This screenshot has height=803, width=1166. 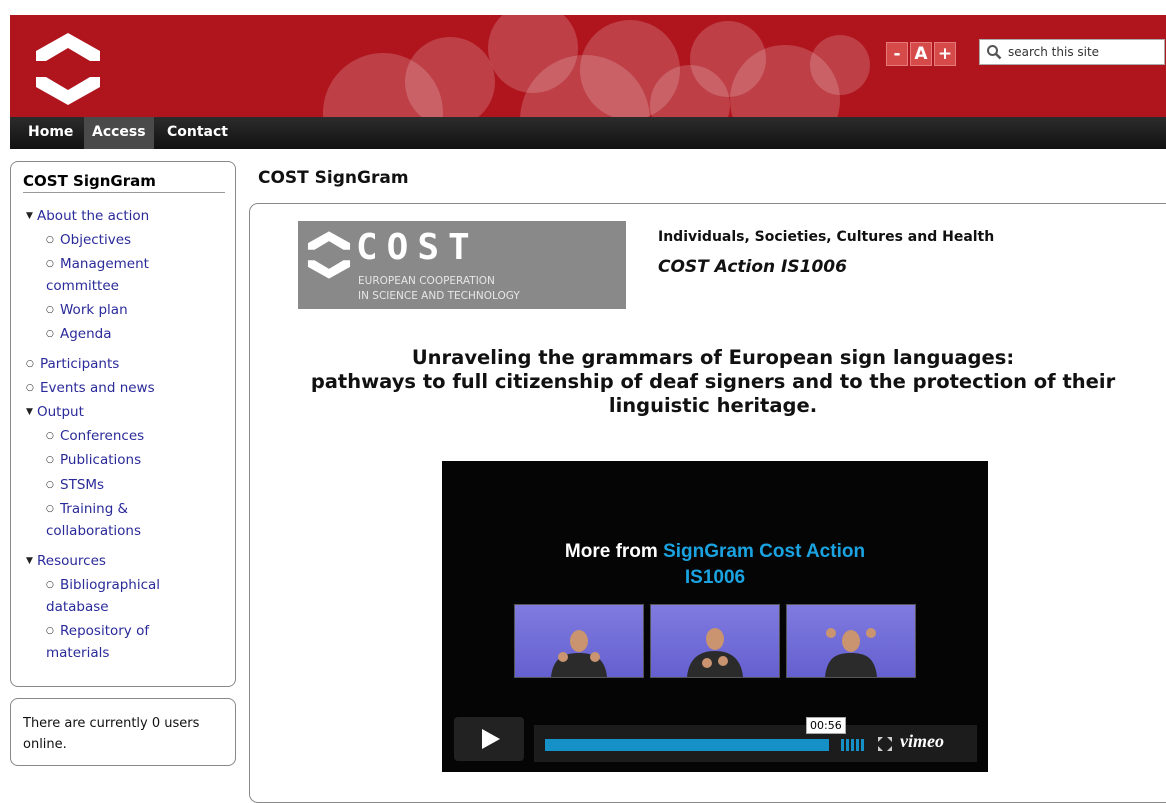 I want to click on online-users-text: There are currently 0 users online., so click(x=111, y=734).